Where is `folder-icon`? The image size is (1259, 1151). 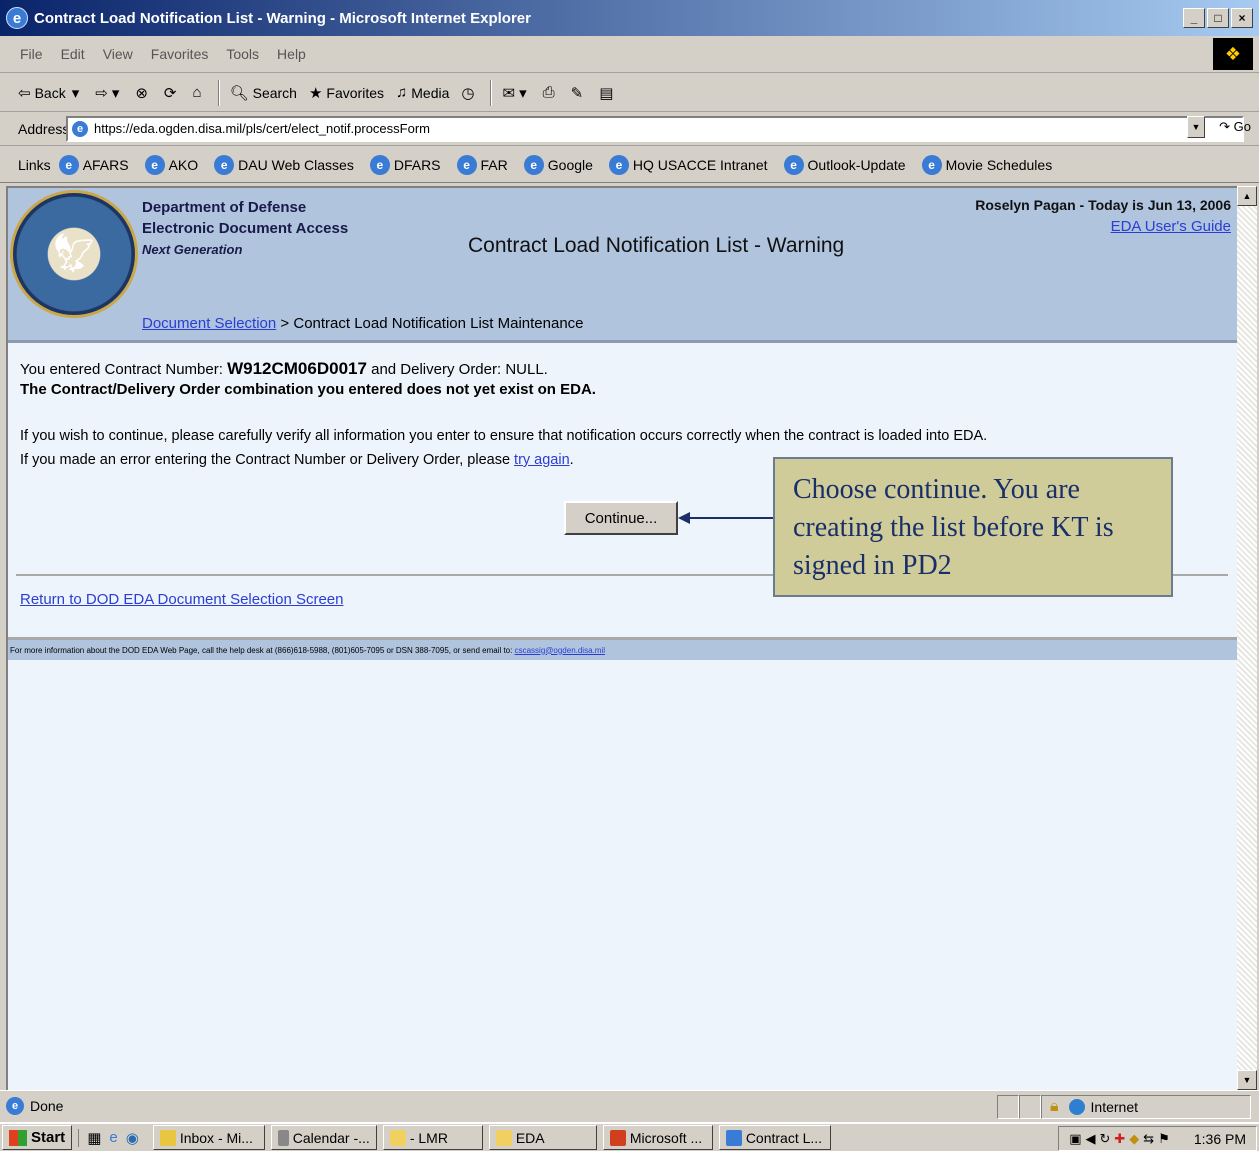
folder-icon is located at coordinates (397, 1137).